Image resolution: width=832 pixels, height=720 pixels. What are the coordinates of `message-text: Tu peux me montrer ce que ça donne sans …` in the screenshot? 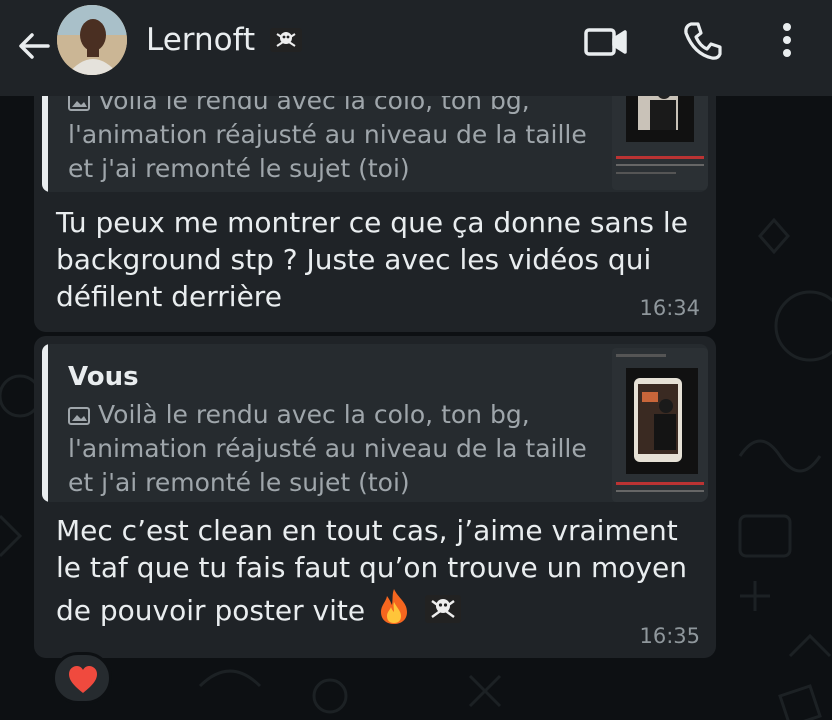 It's located at (372, 259).